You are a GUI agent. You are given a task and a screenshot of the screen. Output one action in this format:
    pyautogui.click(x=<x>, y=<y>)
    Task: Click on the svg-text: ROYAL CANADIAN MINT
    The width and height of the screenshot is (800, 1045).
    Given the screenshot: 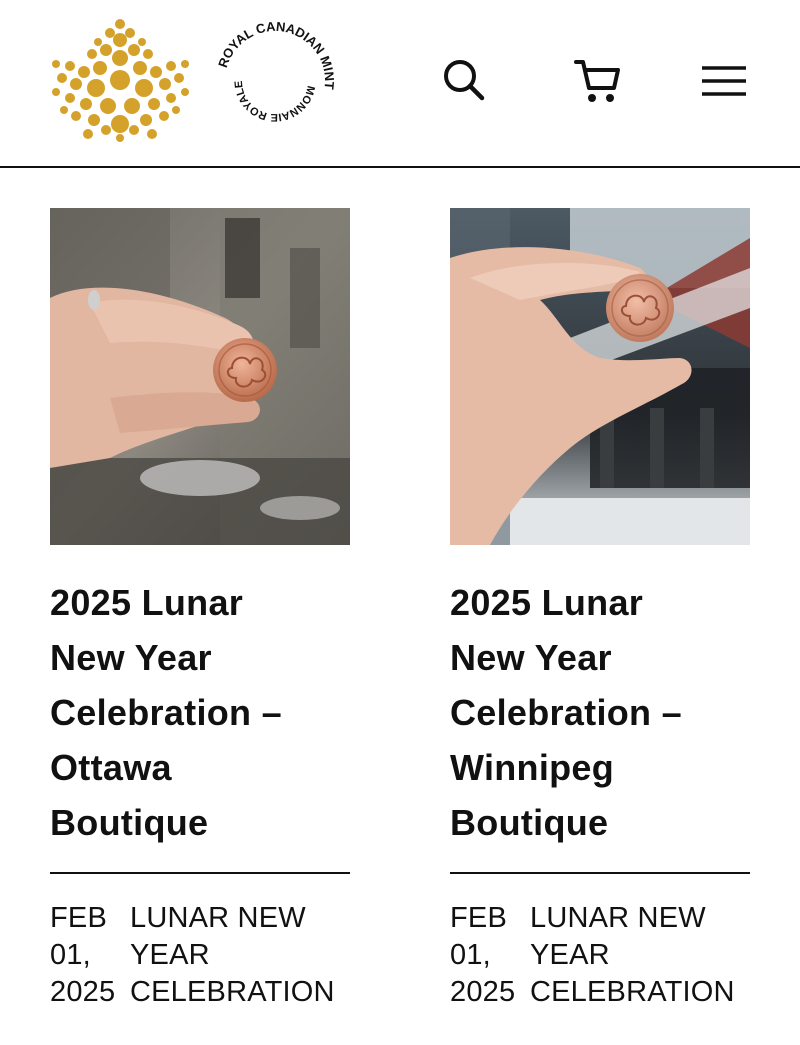 What is the action you would take?
    pyautogui.click(x=276, y=54)
    